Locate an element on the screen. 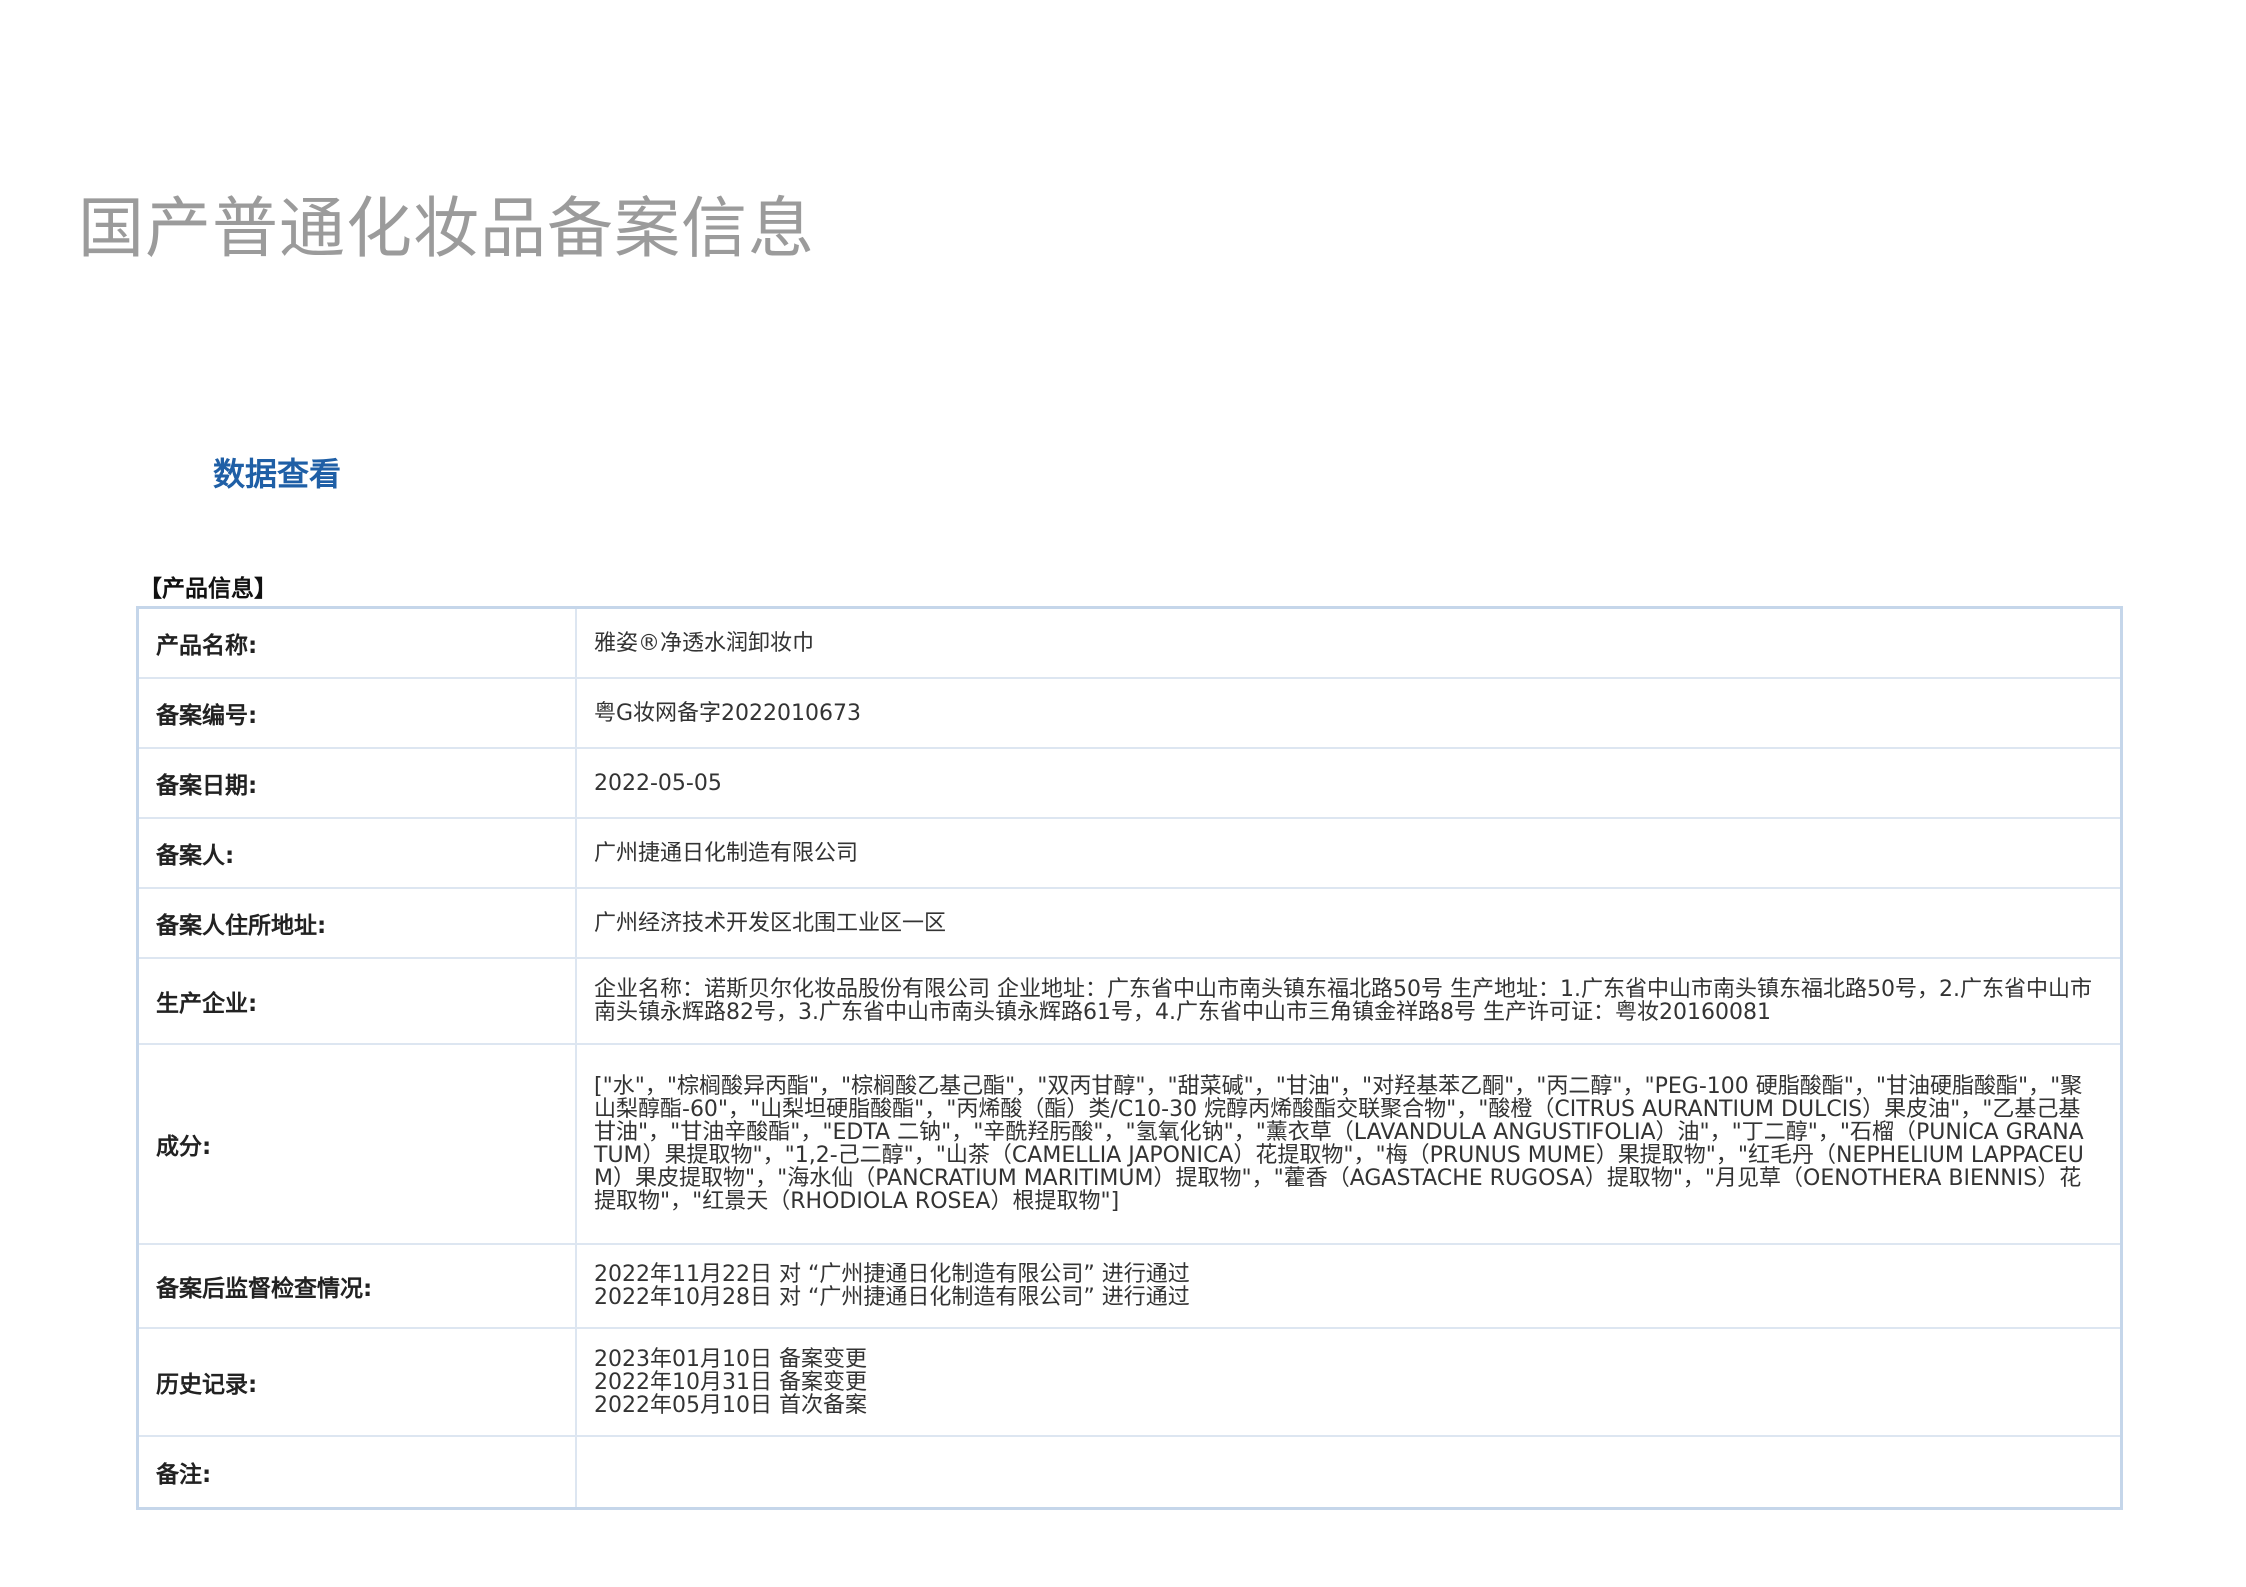  filing-date-value: 2022-05-05 is located at coordinates (658, 783).